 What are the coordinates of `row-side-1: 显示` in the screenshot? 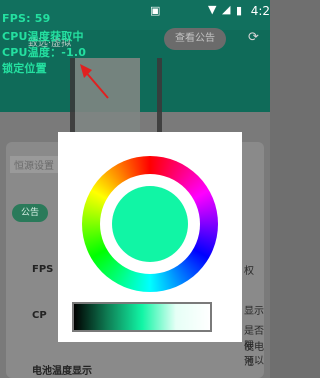 It's located at (254, 311).